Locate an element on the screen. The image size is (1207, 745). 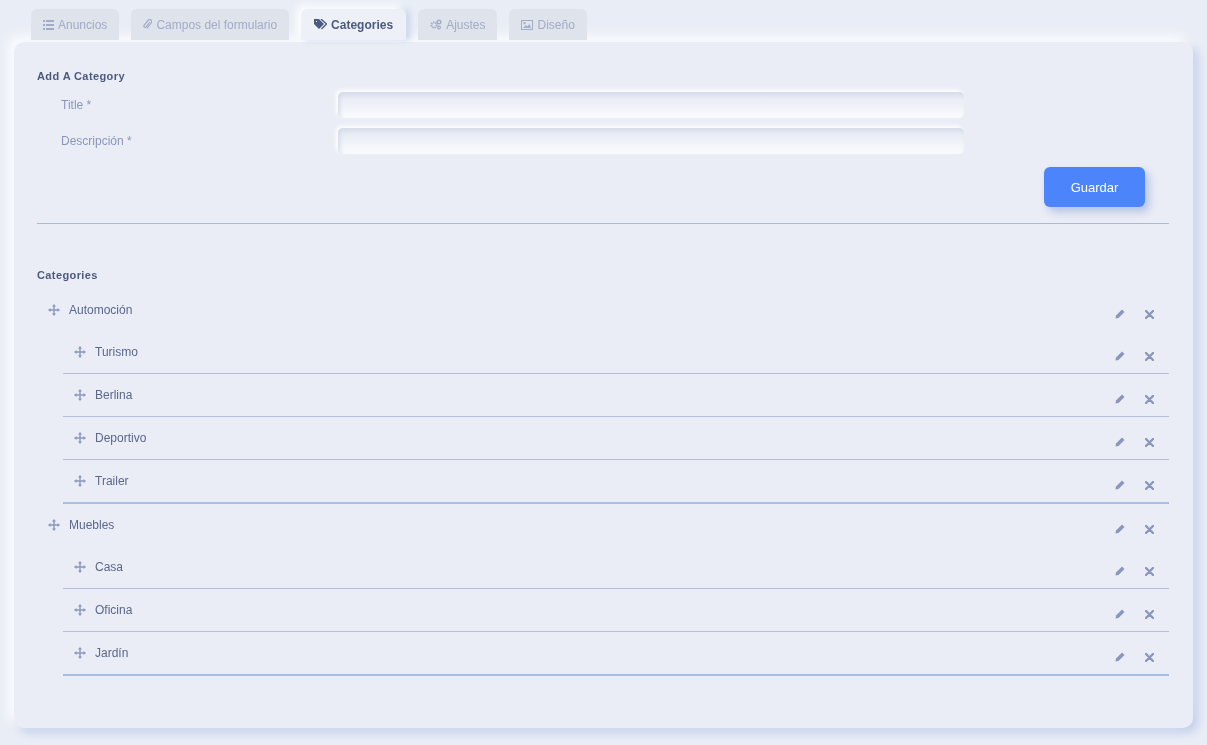
image-icon is located at coordinates (527, 24).